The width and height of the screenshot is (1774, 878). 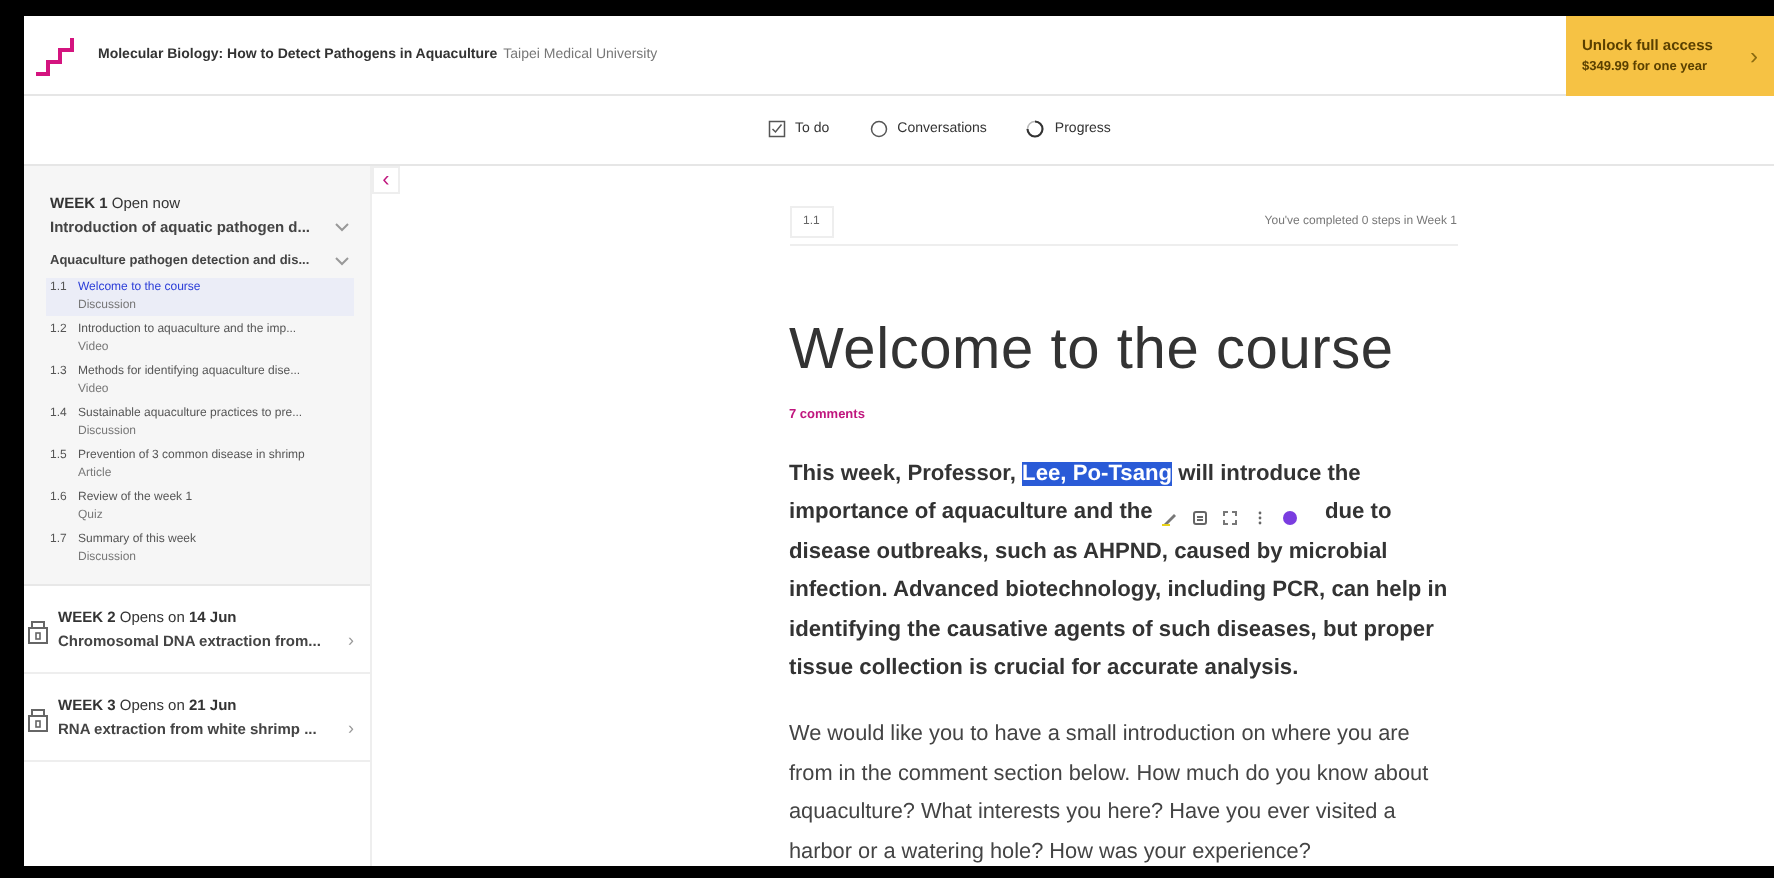 I want to click on paragraph: We would like you to have a small introduction on where you are from in the comment section below. How much do you know about aquaculture? What interests you here? Have you ever visited a harbor or a watering hole? How was your experience?, so click(x=1110, y=794).